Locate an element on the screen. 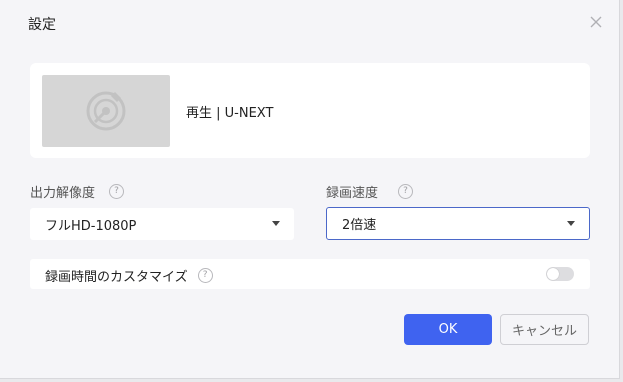 The height and width of the screenshot is (382, 623). custom-time-label: 録画時間のカスタマイズ ? is located at coordinates (129, 275).